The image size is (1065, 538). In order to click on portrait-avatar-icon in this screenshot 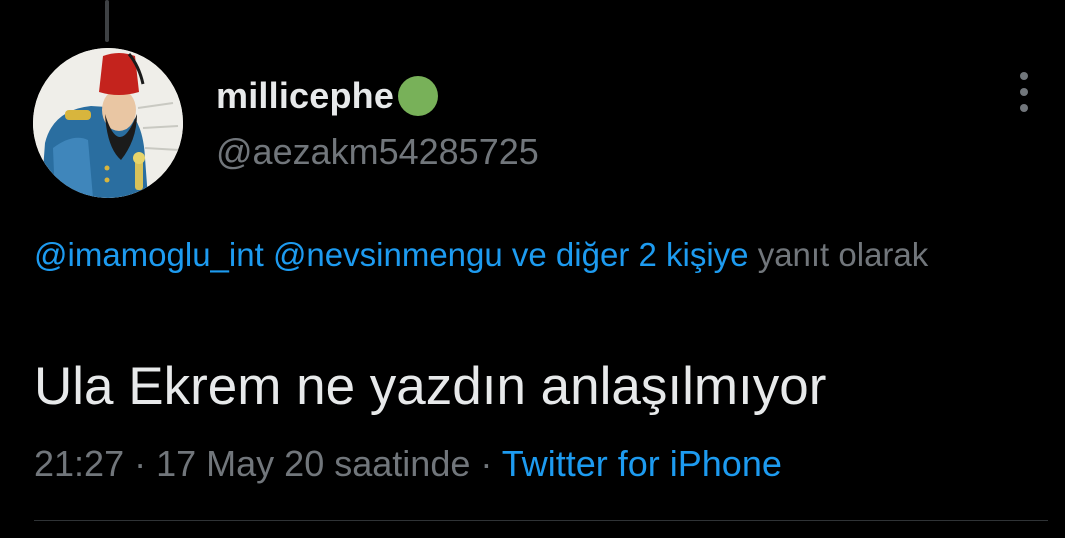, I will do `click(108, 123)`.